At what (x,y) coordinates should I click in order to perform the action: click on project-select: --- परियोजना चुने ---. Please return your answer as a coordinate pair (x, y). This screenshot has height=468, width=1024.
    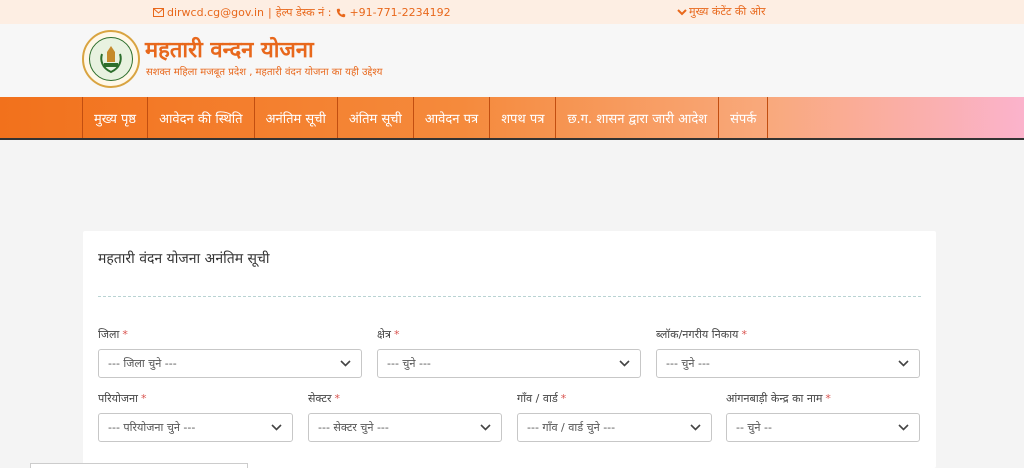
    Looking at the image, I should click on (195, 427).